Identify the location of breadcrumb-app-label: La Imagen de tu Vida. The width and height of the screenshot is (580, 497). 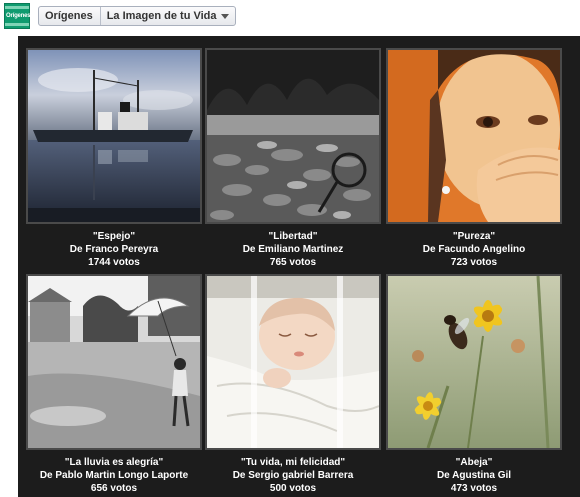
(161, 16).